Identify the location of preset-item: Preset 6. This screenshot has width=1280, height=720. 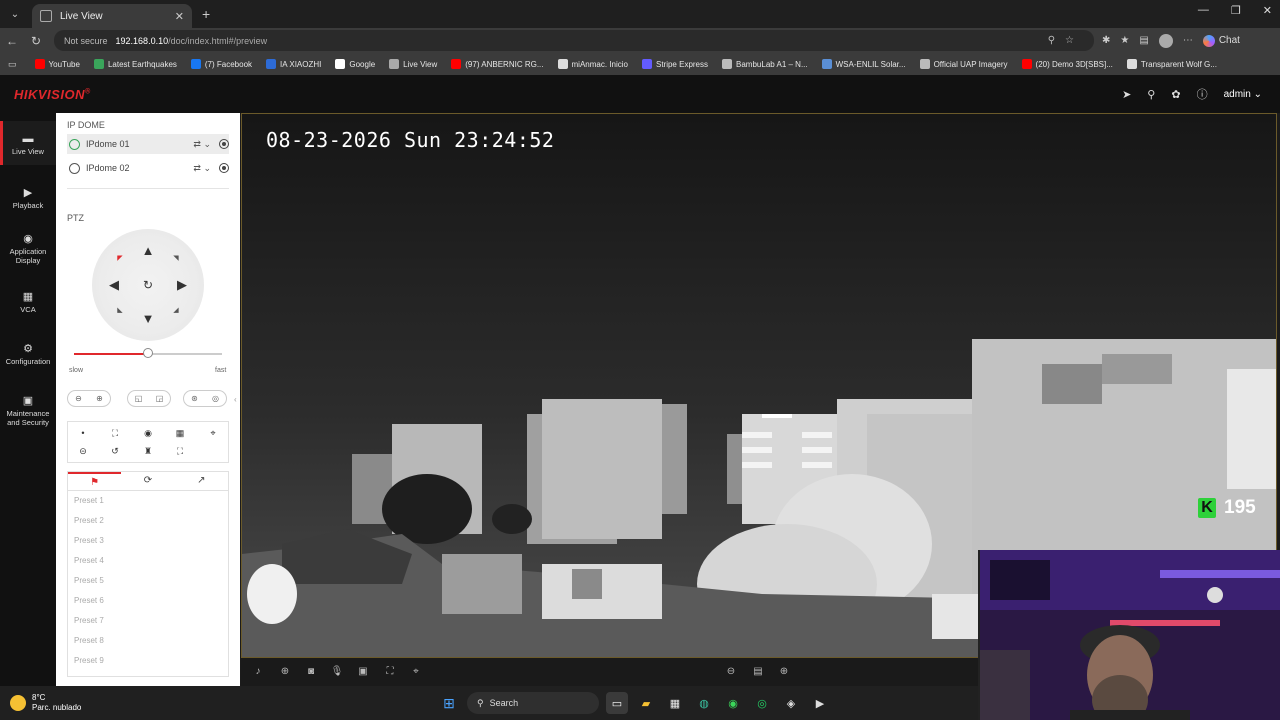
(148, 601).